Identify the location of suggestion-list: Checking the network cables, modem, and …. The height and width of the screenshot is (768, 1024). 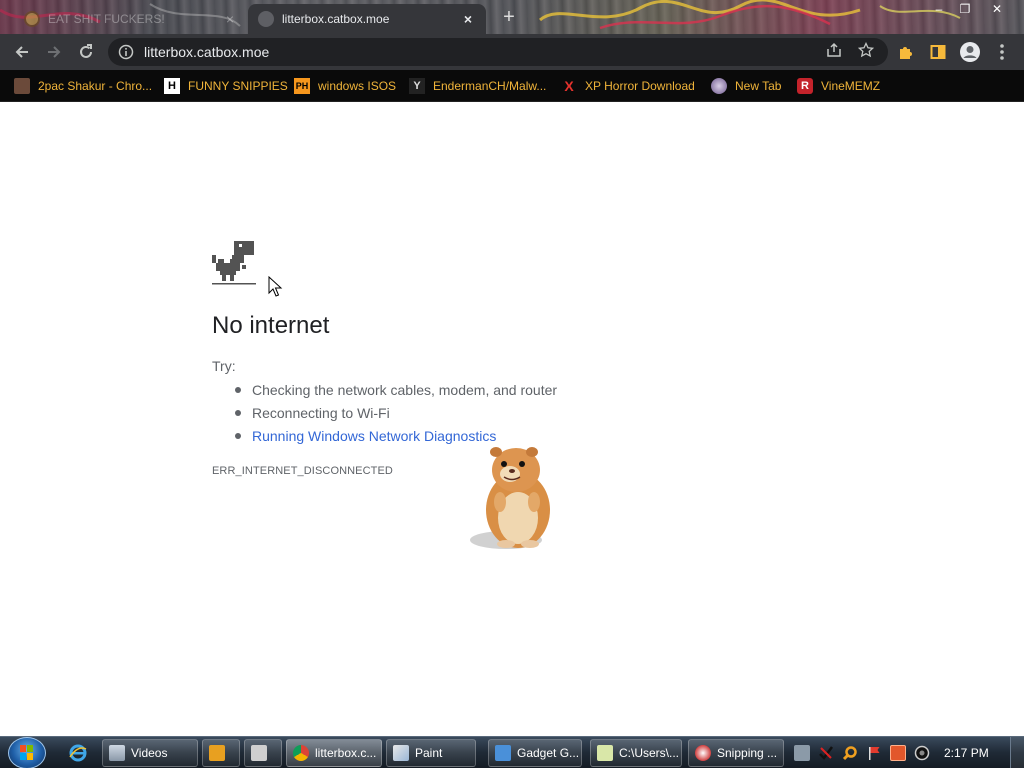
(395, 414).